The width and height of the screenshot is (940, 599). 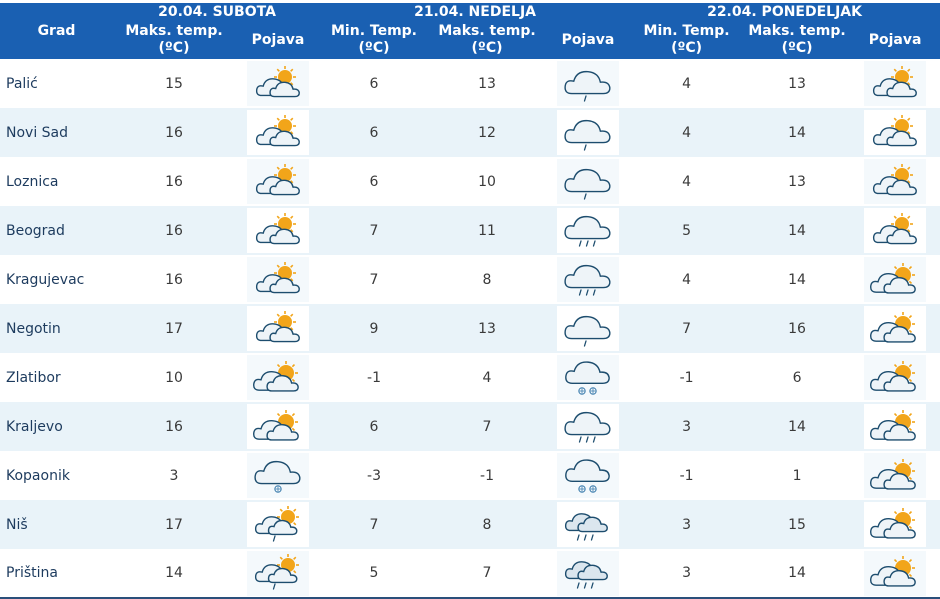 I want to click on table-row-kopaonik: Kopaonik 3 -3 -1 -1 1, so click(x=470, y=475).